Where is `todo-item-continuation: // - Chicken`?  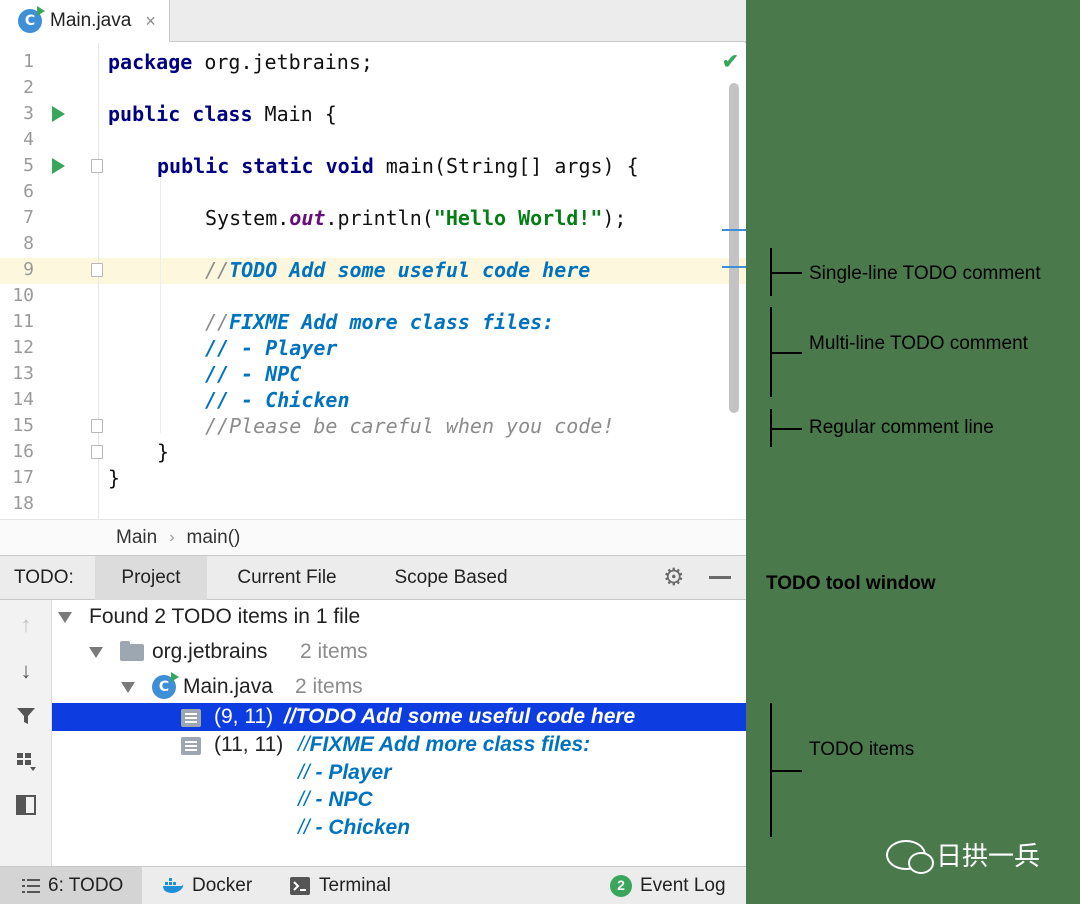 todo-item-continuation: // - Chicken is located at coordinates (399, 828).